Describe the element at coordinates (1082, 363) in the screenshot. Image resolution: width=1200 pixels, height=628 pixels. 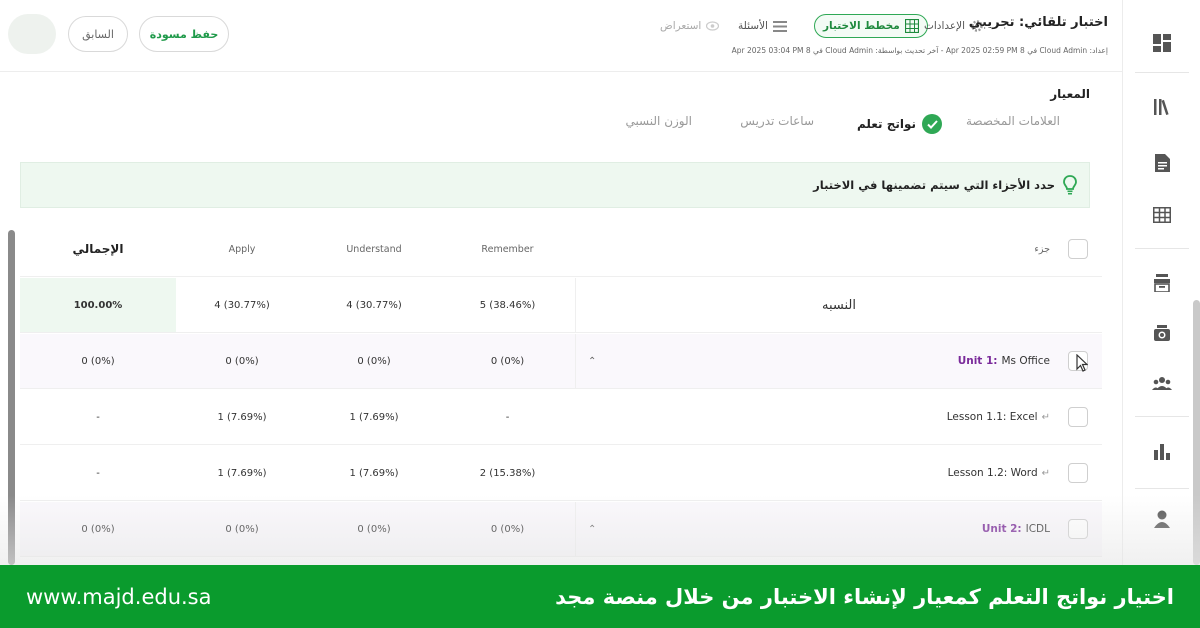
I see `cursor-icon` at that location.